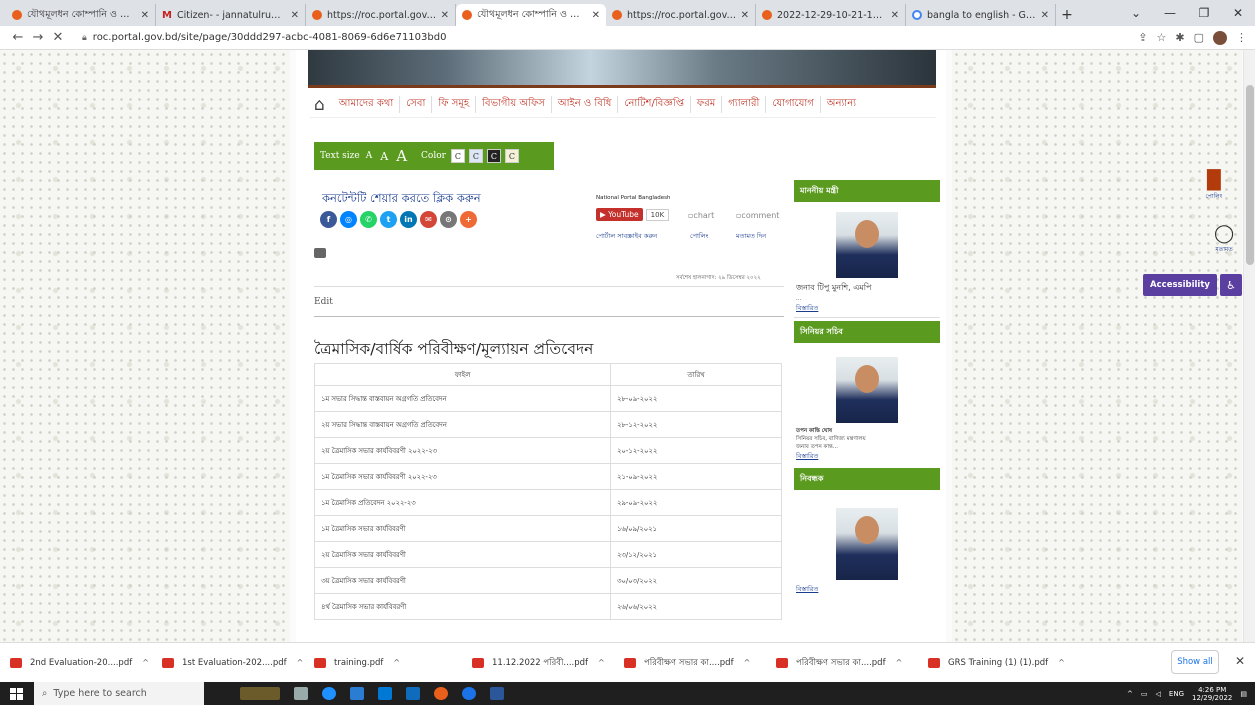 The width and height of the screenshot is (1255, 705). Describe the element at coordinates (428, 219) in the screenshot. I see `email-icon: ✉` at that location.